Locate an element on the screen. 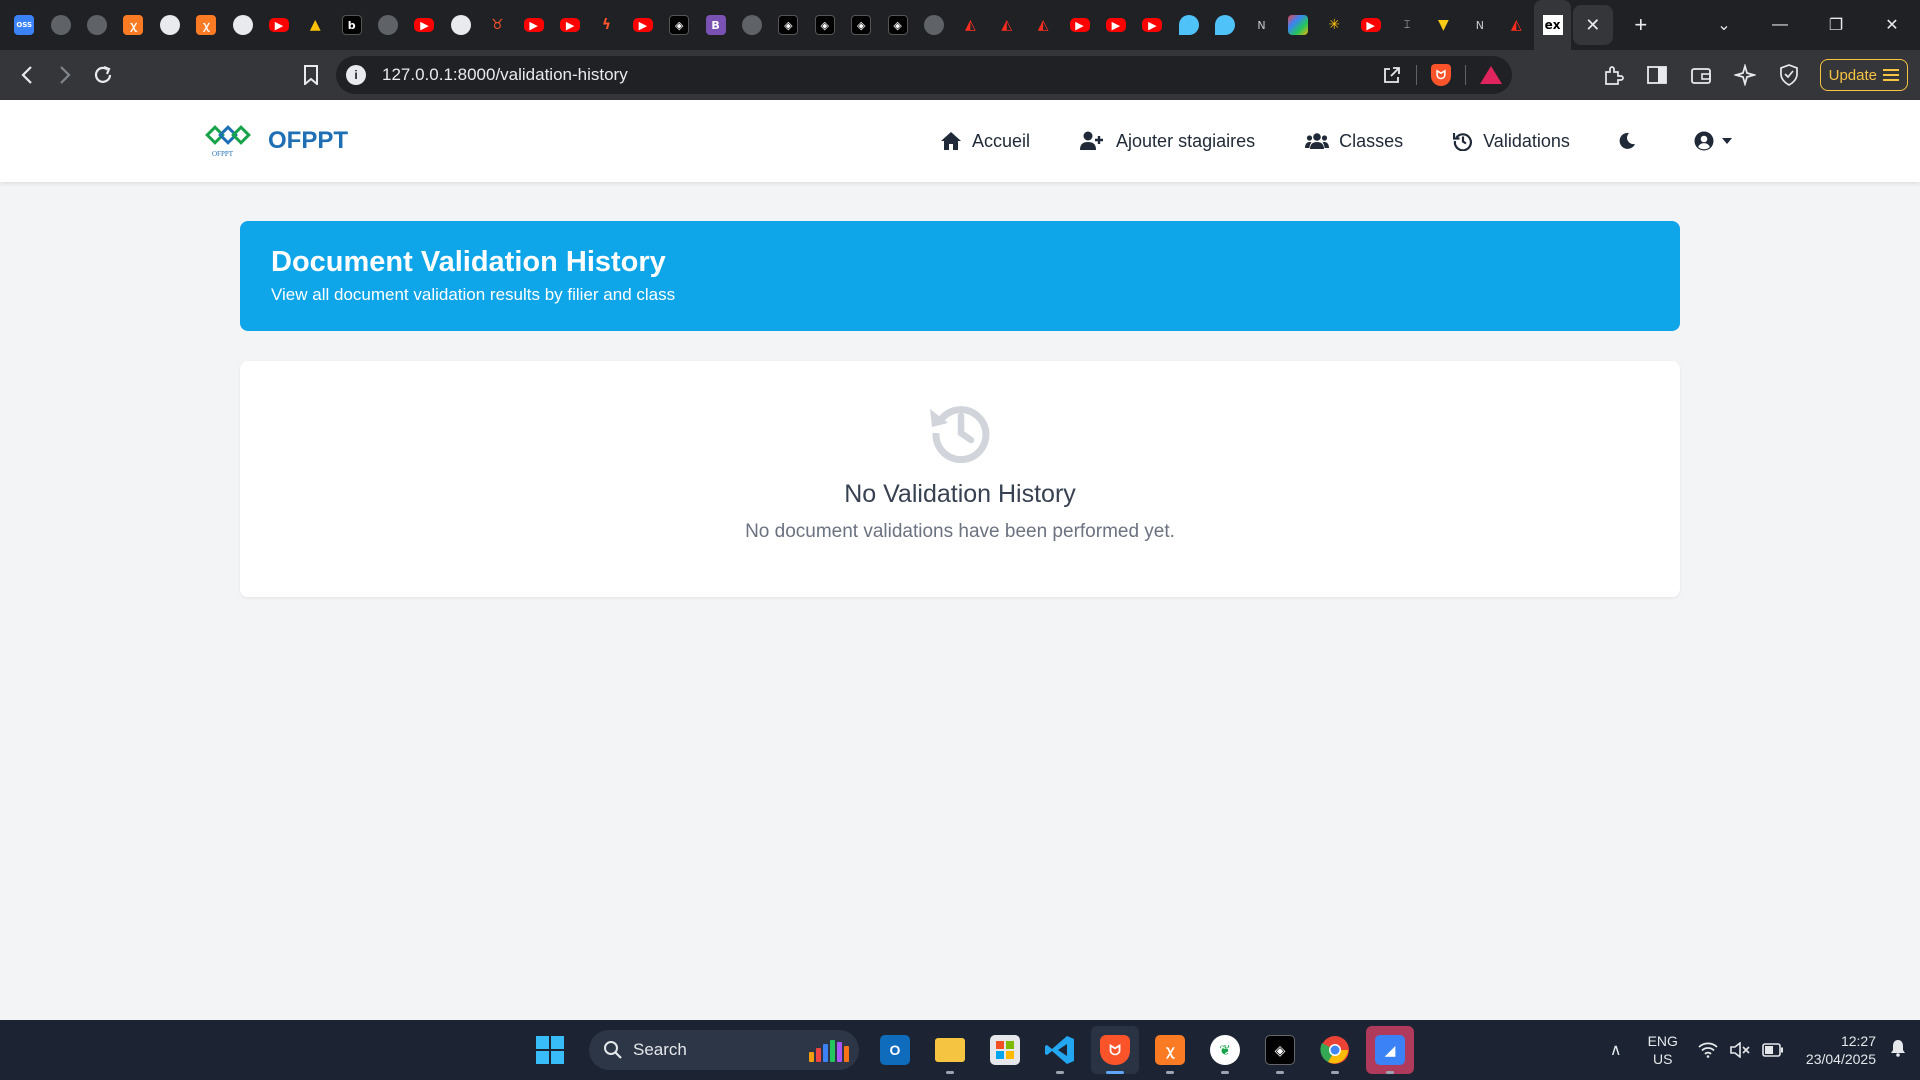 Image resolution: width=1920 pixels, height=1080 pixels. bull-icon: ♉ is located at coordinates (497, 25).